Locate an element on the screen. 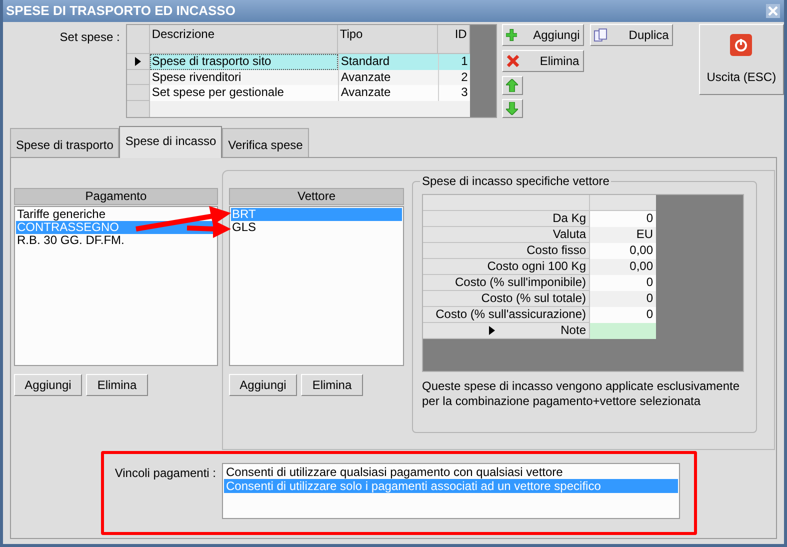  table-cell: Set spese per gestionale is located at coordinates (244, 93).